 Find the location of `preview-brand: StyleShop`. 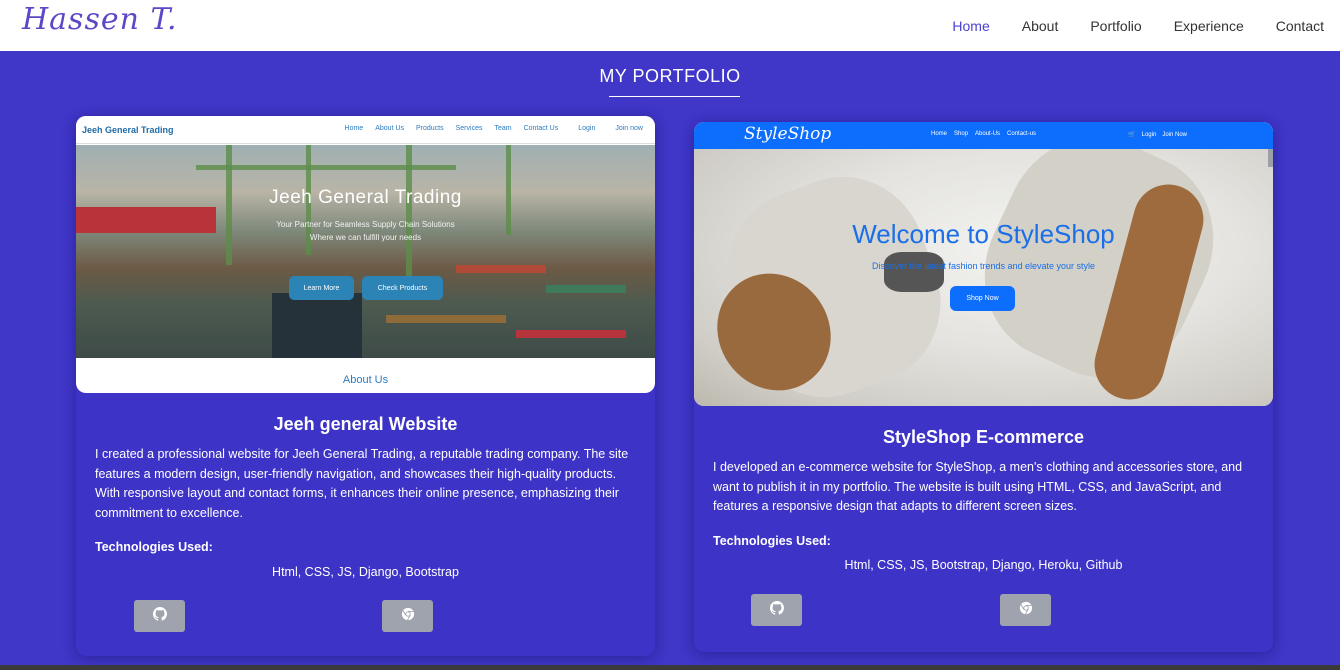

preview-brand: StyleShop is located at coordinates (788, 134).